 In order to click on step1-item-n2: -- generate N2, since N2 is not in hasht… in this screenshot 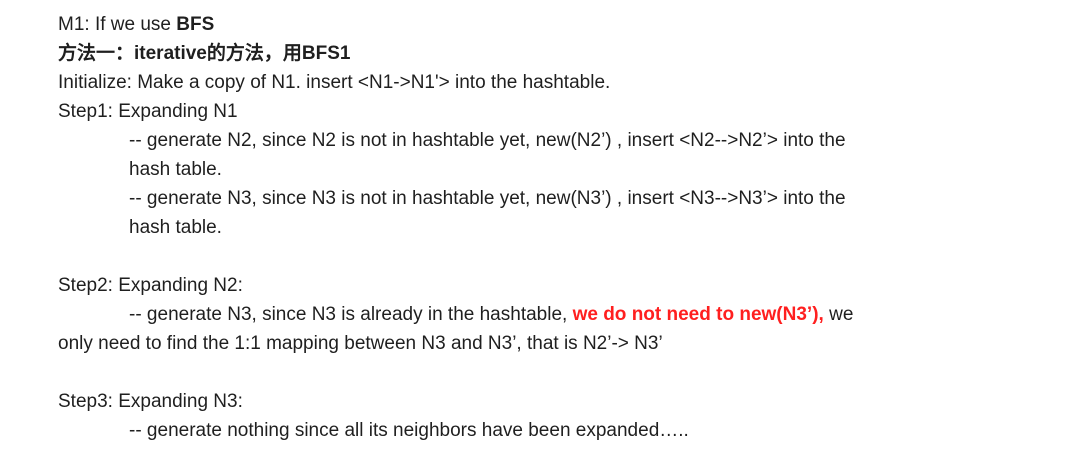, I will do `click(487, 140)`.